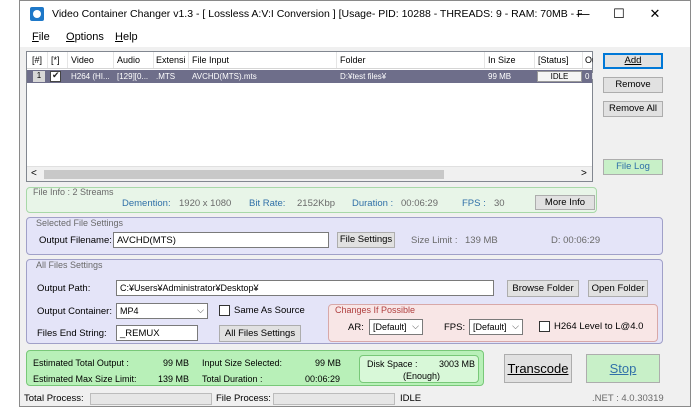  I want to click on menu-file: File, so click(41, 37).